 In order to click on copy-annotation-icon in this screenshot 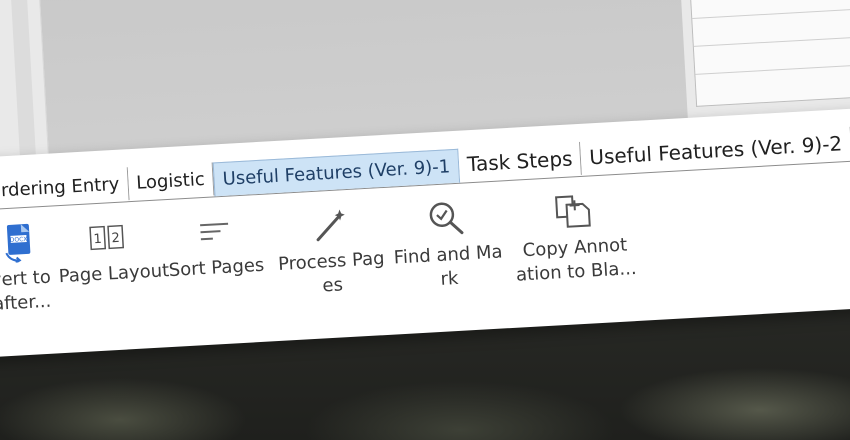, I will do `click(573, 211)`.